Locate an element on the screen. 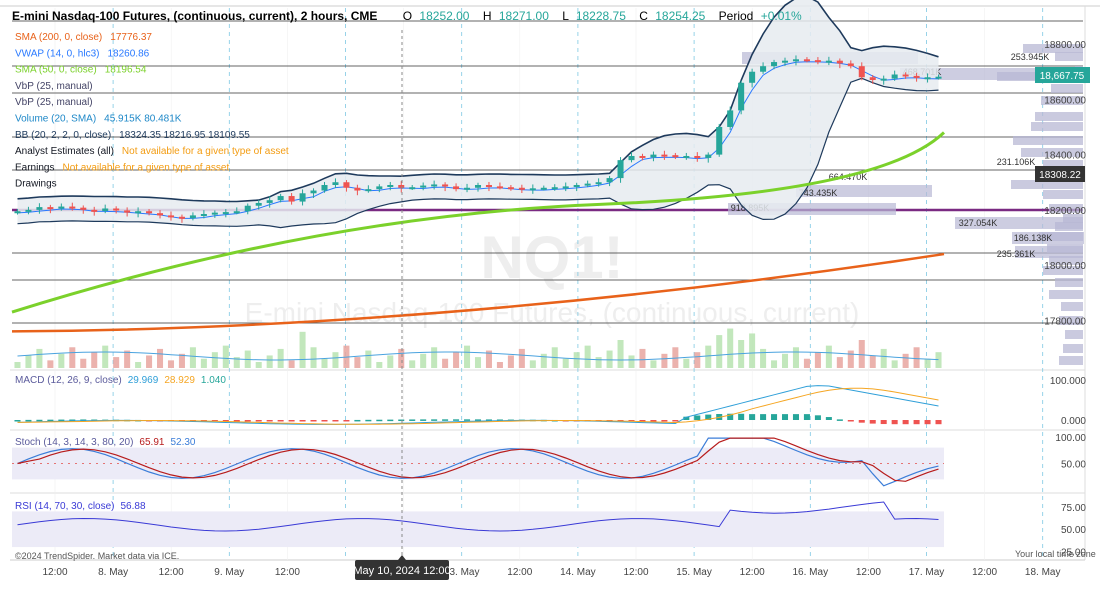 This screenshot has height=594, width=1100. stoch-legend-part: Stoch (14, 3, 14, 3, 80, 20) is located at coordinates (74, 442).